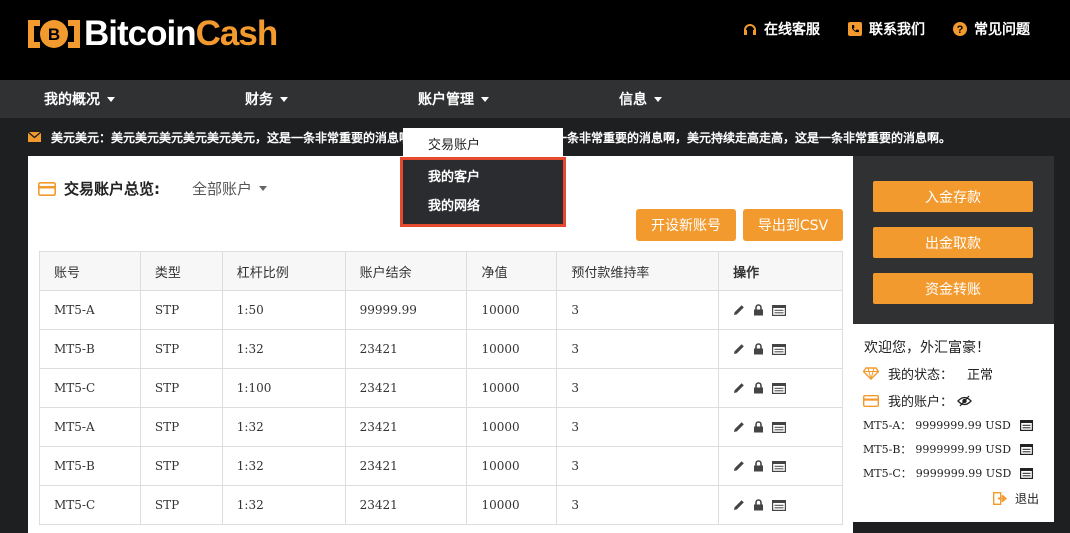 The width and height of the screenshot is (1070, 533). I want to click on column-header: 账号, so click(90, 271).